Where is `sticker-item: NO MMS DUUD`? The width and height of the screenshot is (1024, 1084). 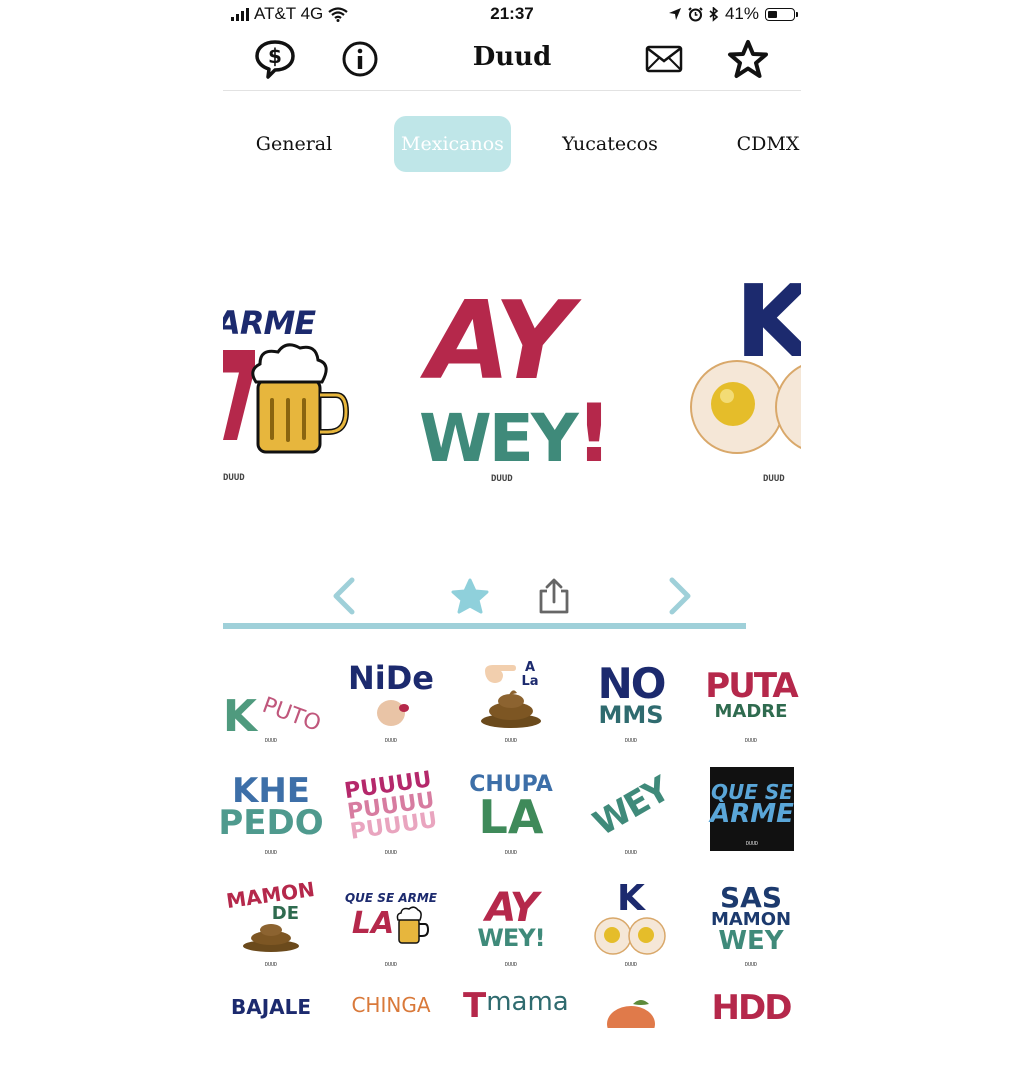
sticker-item: NO MMS DUUD is located at coordinates (631, 700).